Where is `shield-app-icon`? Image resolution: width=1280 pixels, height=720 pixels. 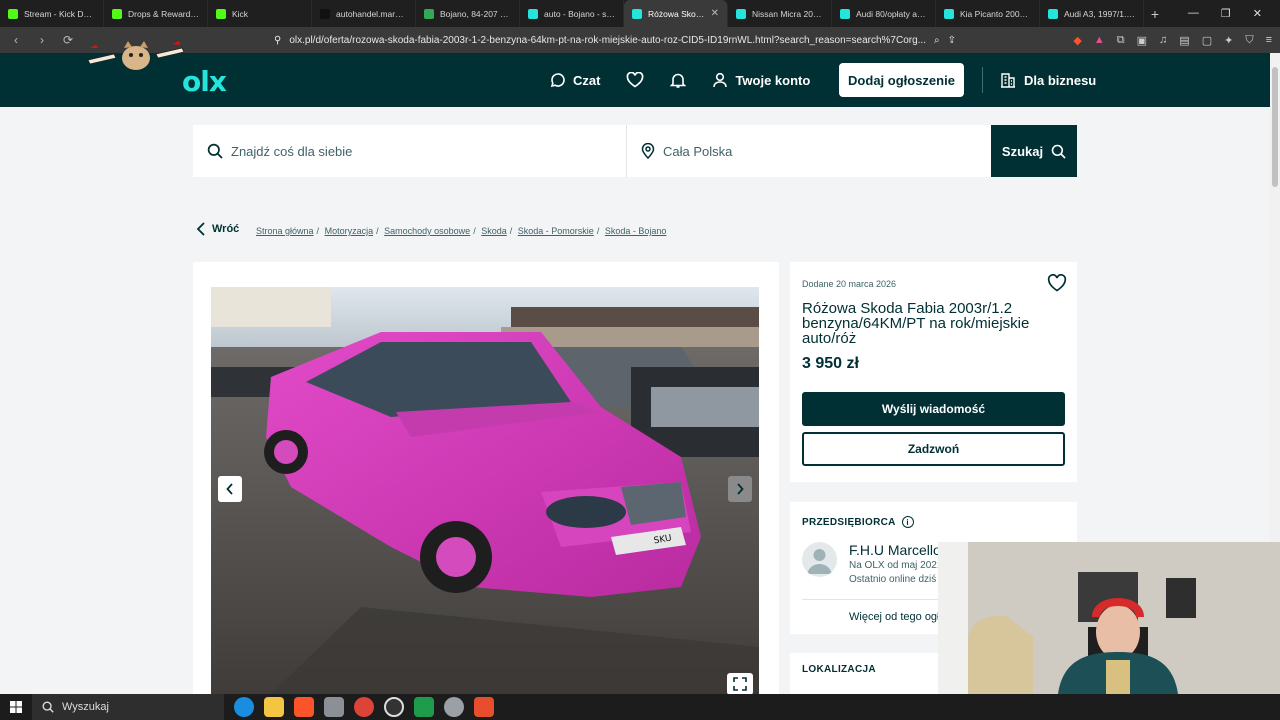 shield-app-icon is located at coordinates (454, 707).